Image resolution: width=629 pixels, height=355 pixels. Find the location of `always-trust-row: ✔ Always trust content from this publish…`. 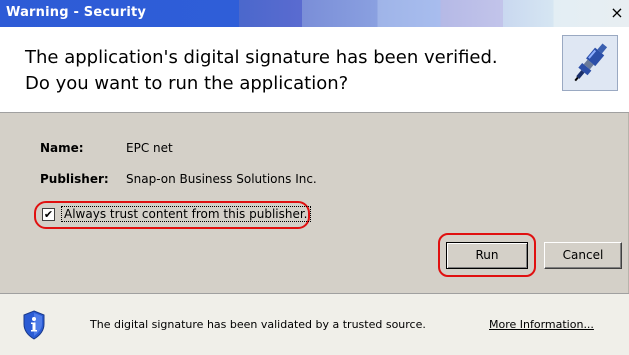

always-trust-row: ✔ Always trust content from this publish… is located at coordinates (172, 215).